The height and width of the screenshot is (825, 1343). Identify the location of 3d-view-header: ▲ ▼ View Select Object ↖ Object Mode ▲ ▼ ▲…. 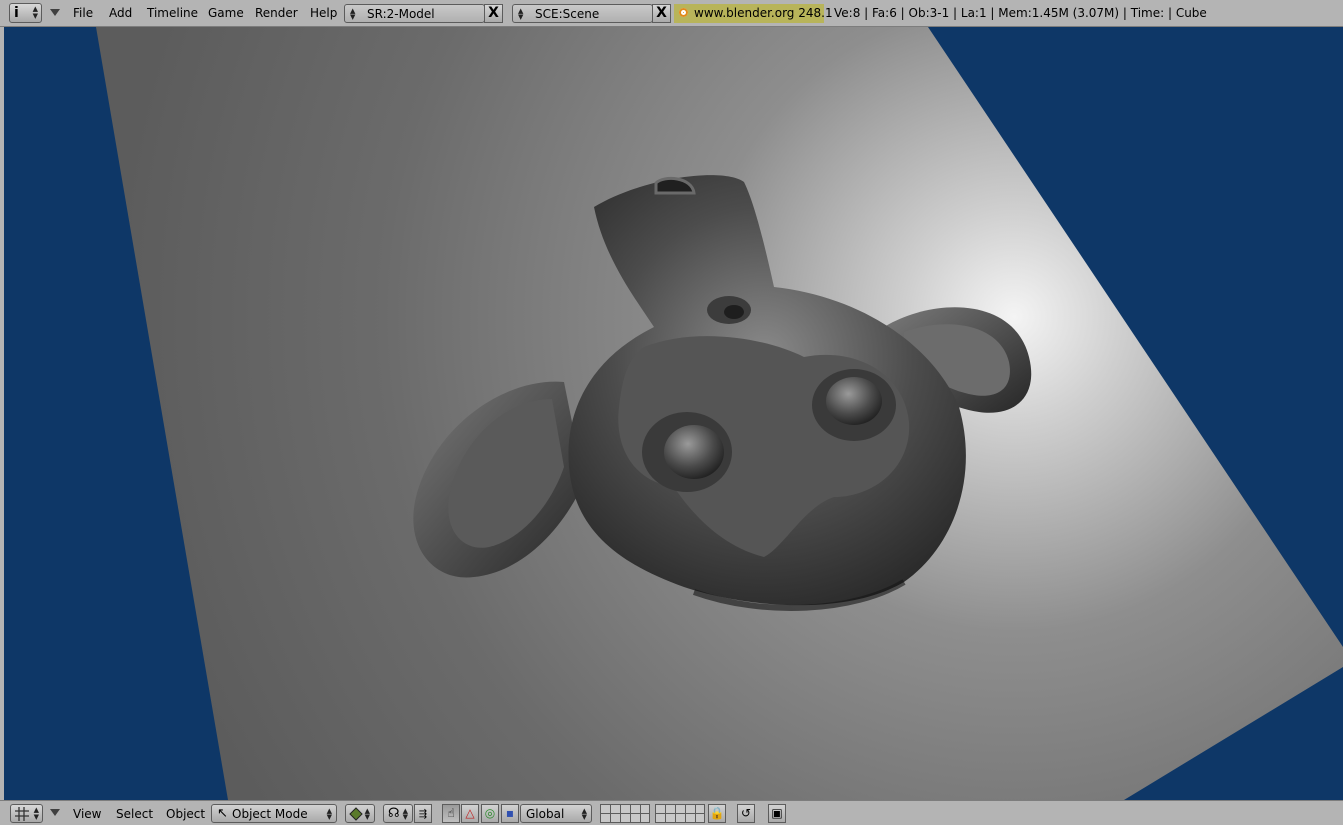
(671, 812).